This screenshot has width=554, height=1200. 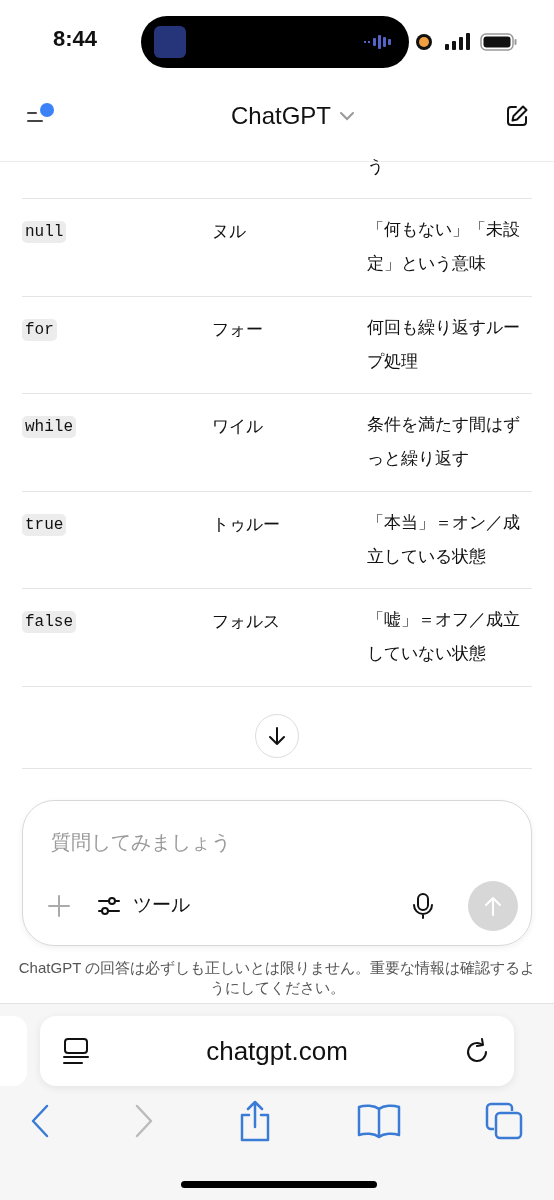 What do you see at coordinates (237, 329) in the screenshot?
I see `table-cell: フォー` at bounding box center [237, 329].